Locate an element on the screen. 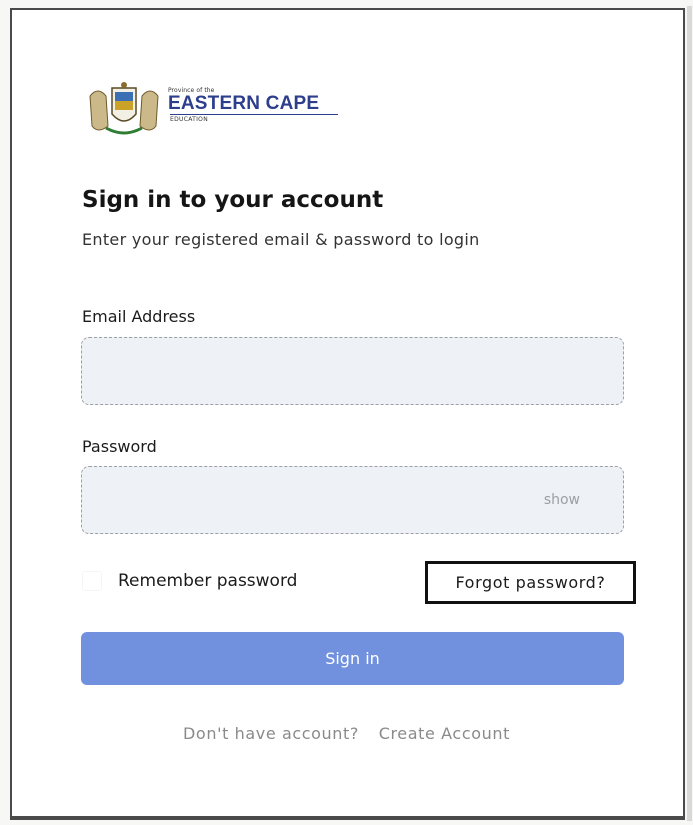 The image size is (693, 825). forgot-password-link: Forgot password? is located at coordinates (530, 582).